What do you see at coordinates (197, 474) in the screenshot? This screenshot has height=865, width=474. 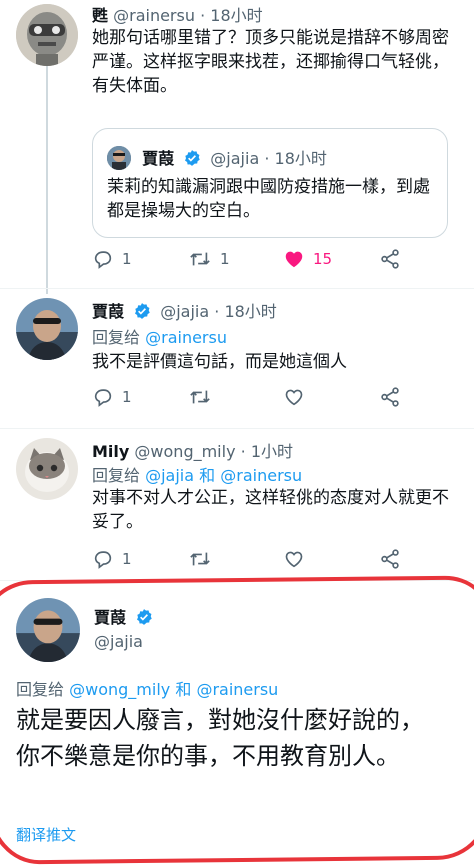 I see `replying-to: 回复给 @jajia 和 @rainersu` at bounding box center [197, 474].